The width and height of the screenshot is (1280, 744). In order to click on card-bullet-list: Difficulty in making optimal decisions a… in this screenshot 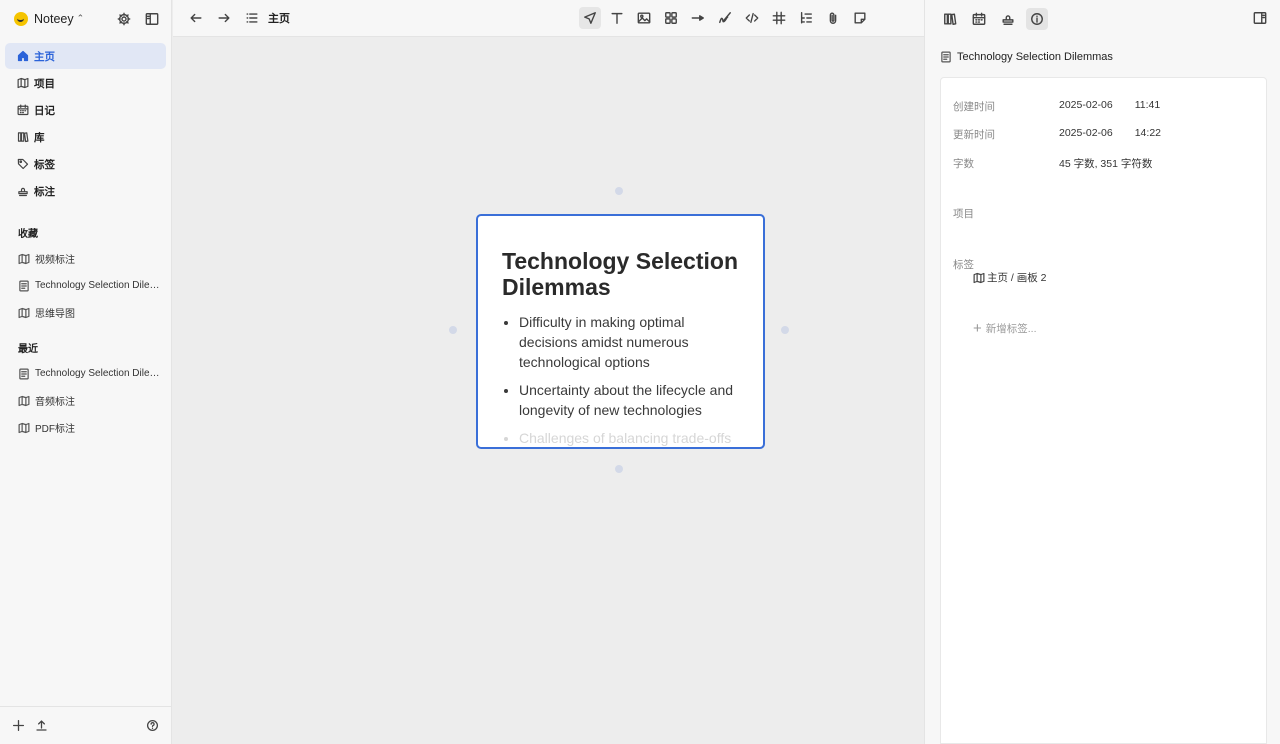, I will do `click(620, 379)`.